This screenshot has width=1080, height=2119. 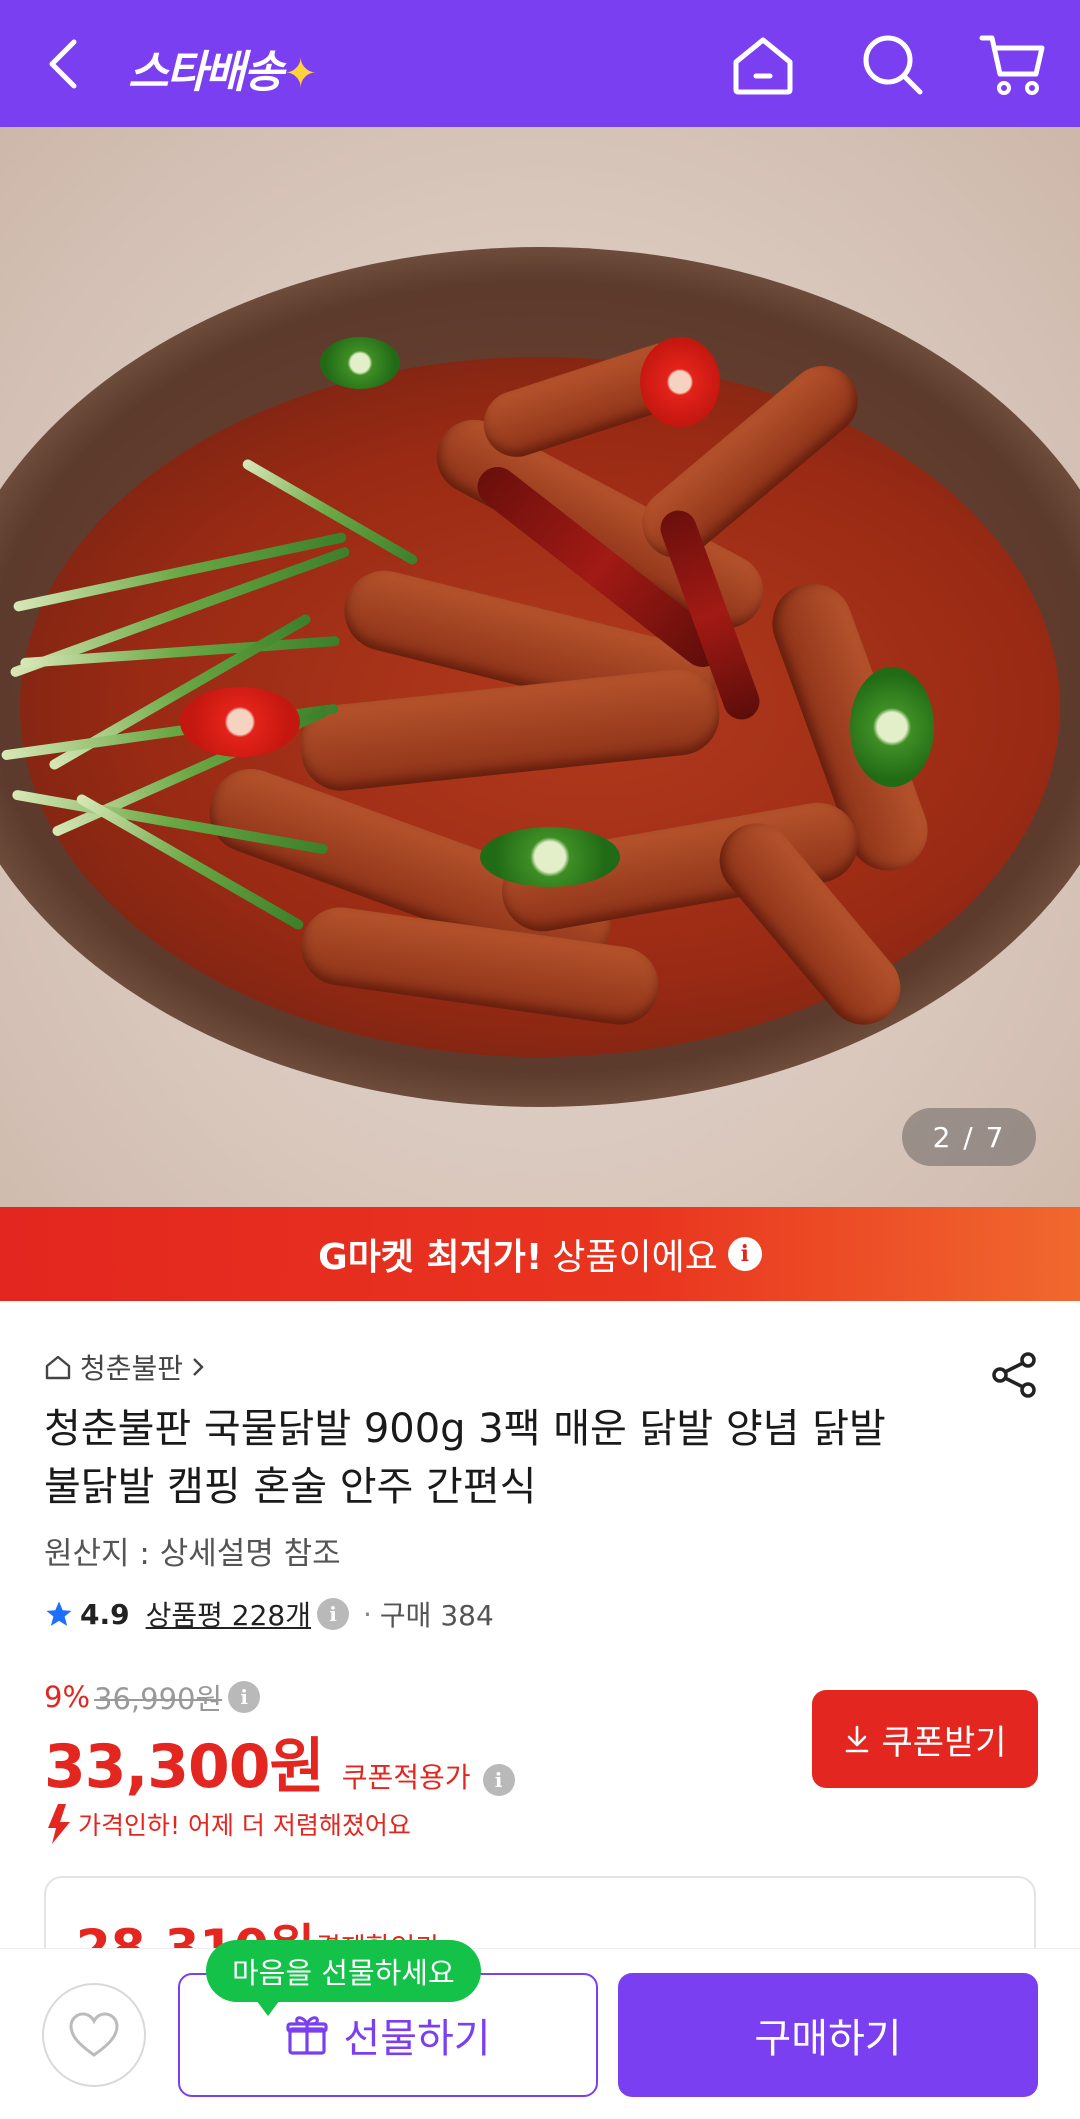 I want to click on gift-tooltip: 마음을 선물하세요, so click(x=343, y=1978).